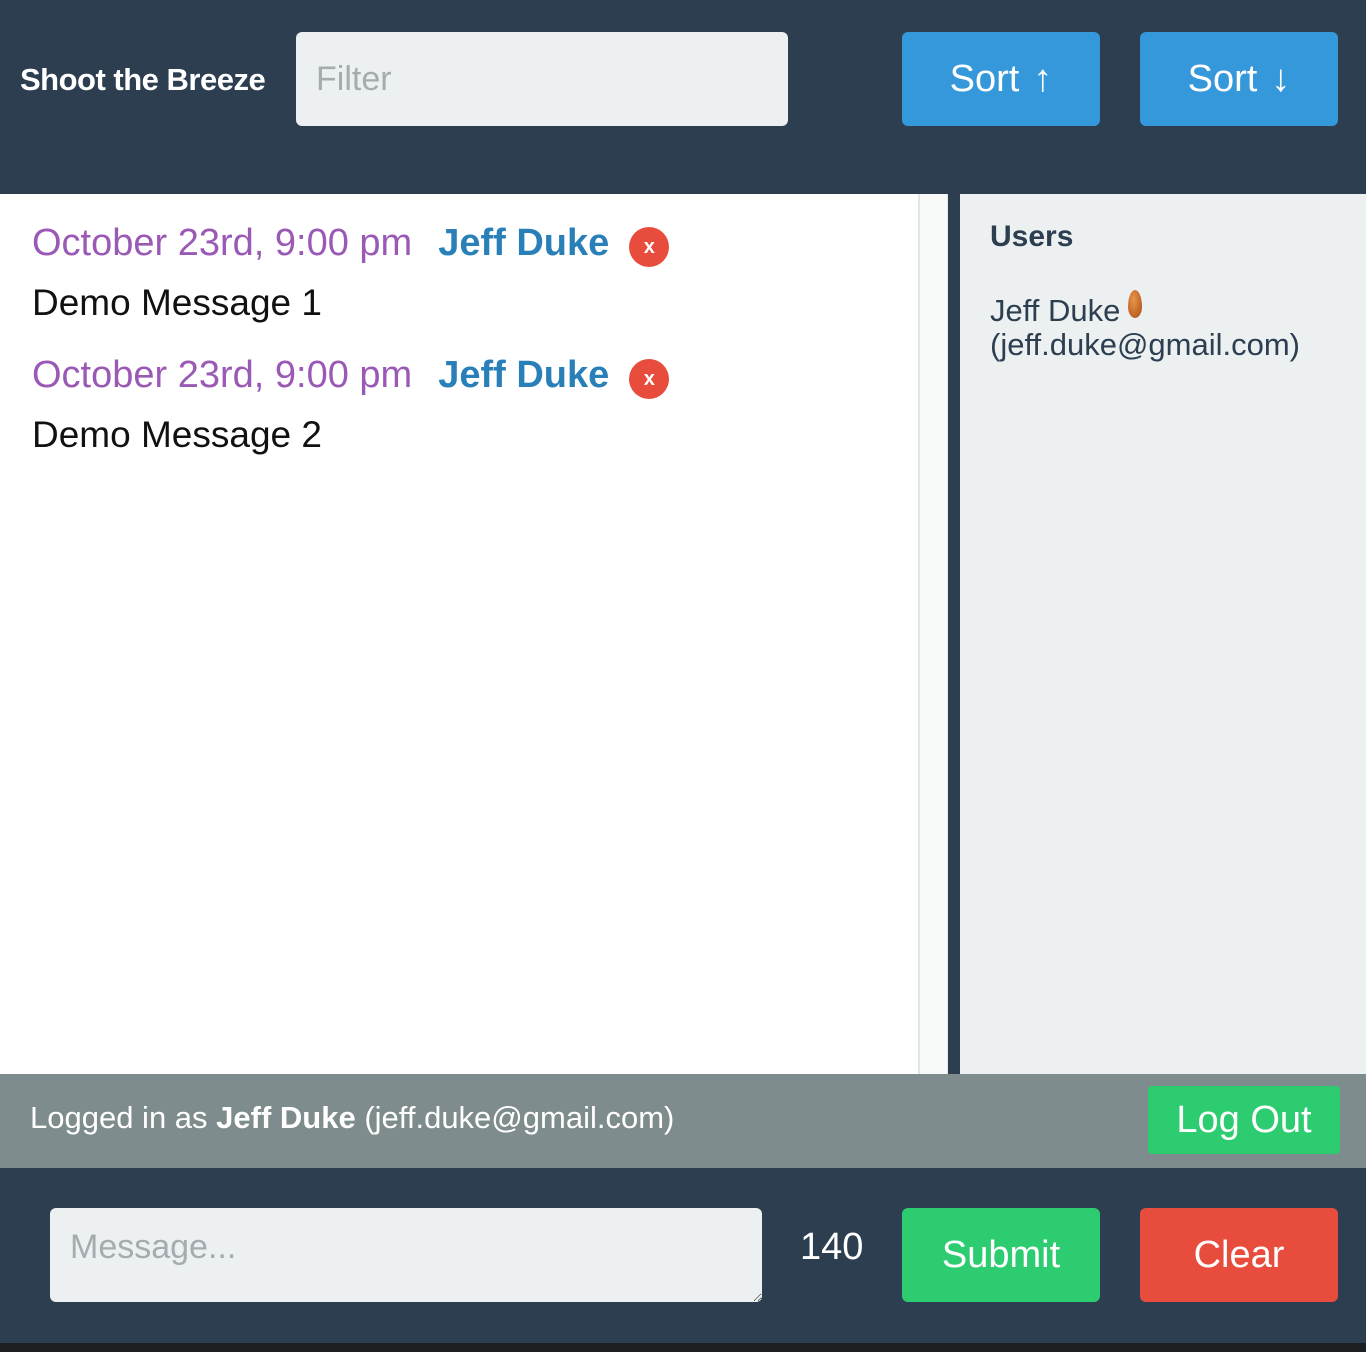 Image resolution: width=1366 pixels, height=1352 pixels. I want to click on sort-ascending-button: Sort ↑, so click(1001, 79).